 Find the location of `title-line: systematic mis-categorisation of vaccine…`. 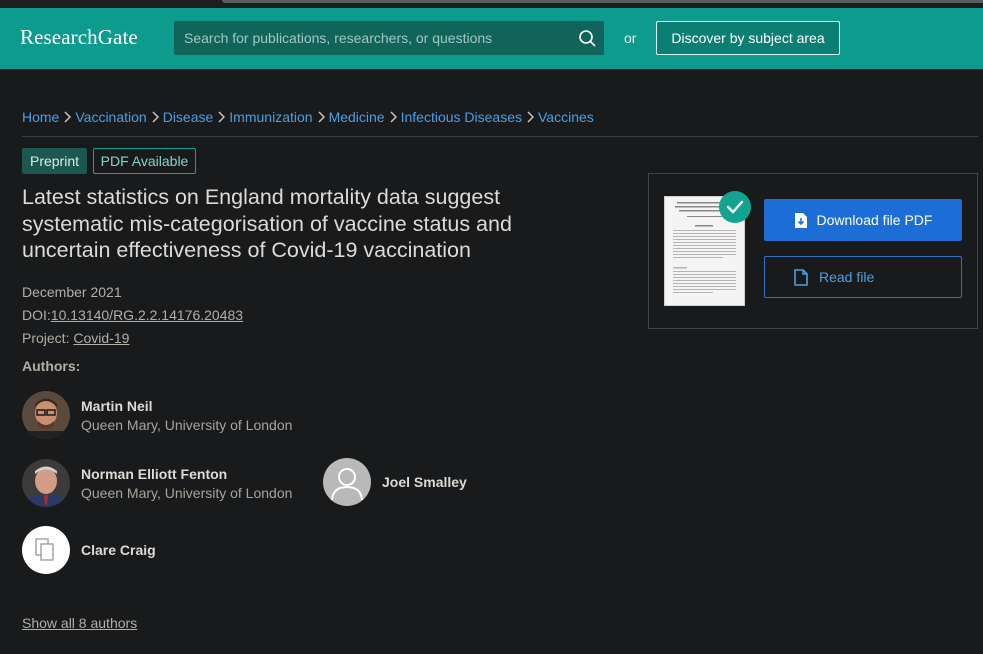

title-line: systematic mis-categorisation of vaccine… is located at coordinates (267, 223).